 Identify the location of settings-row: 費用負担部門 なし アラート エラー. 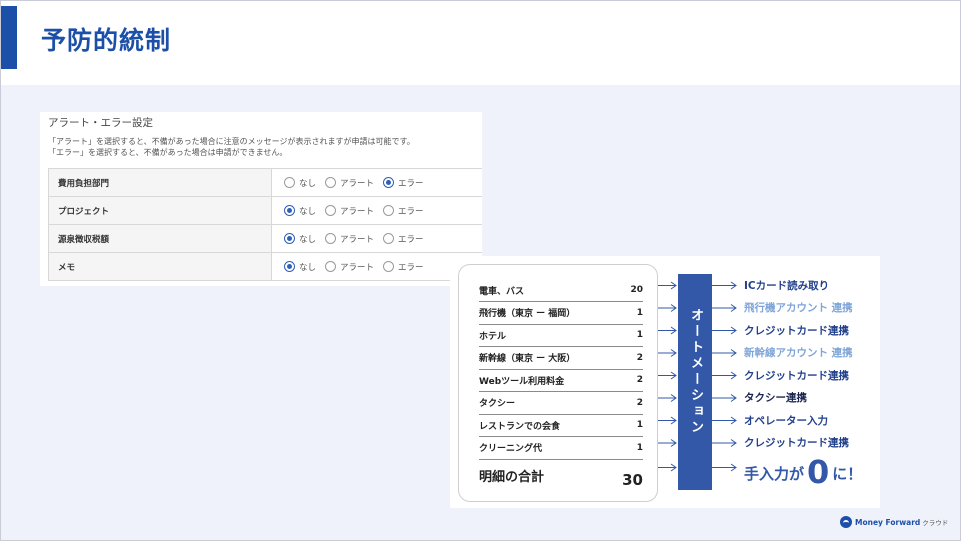
(265, 183).